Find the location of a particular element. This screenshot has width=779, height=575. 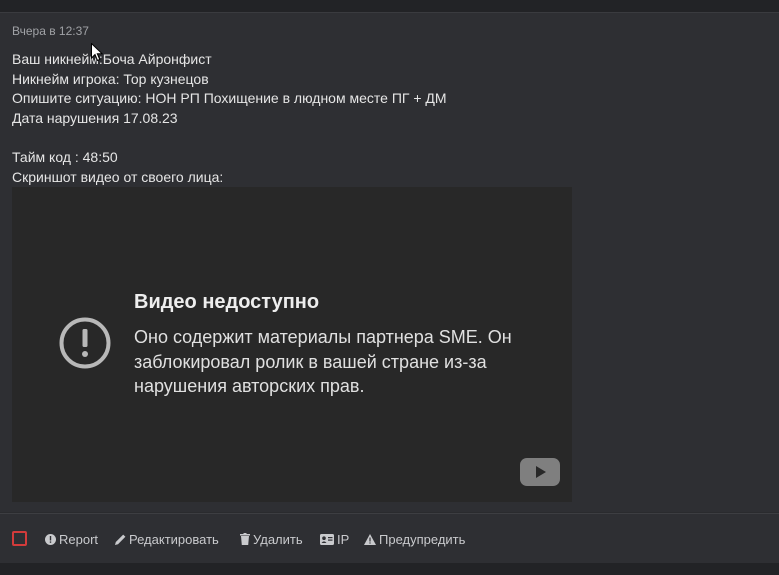

report-button: Report is located at coordinates (71, 539).